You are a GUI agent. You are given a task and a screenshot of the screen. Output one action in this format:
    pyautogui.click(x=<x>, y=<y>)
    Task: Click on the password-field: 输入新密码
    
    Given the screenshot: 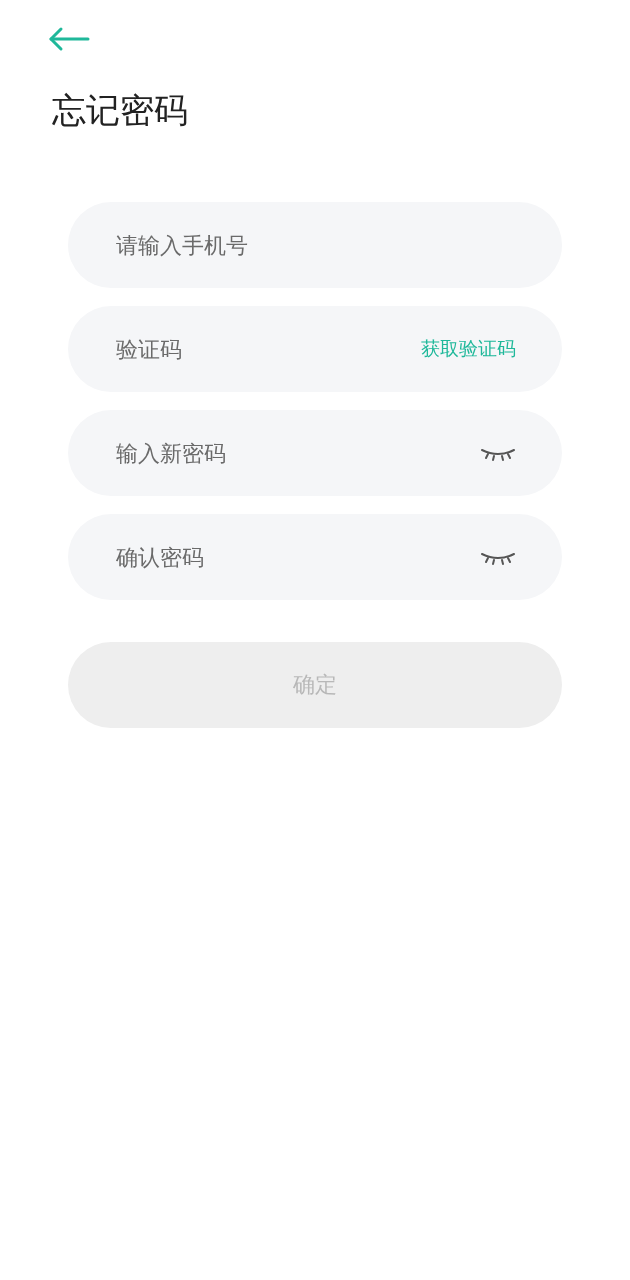 What is the action you would take?
    pyautogui.click(x=315, y=453)
    